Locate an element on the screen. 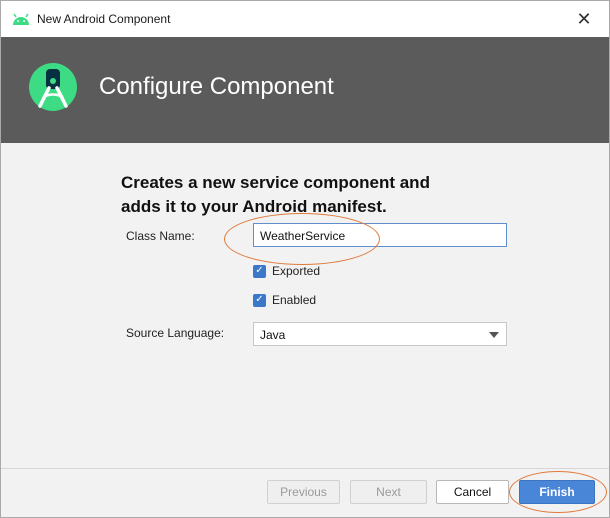 The height and width of the screenshot is (518, 610). enabled-checkbox-row: ✓ Enabled is located at coordinates (284, 300).